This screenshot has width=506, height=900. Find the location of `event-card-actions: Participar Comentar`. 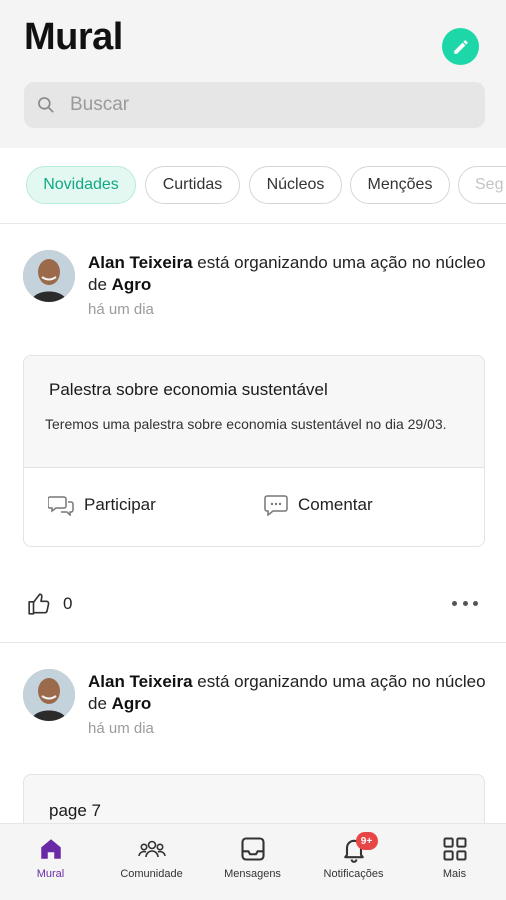

event-card-actions: Participar Comentar is located at coordinates (254, 507).